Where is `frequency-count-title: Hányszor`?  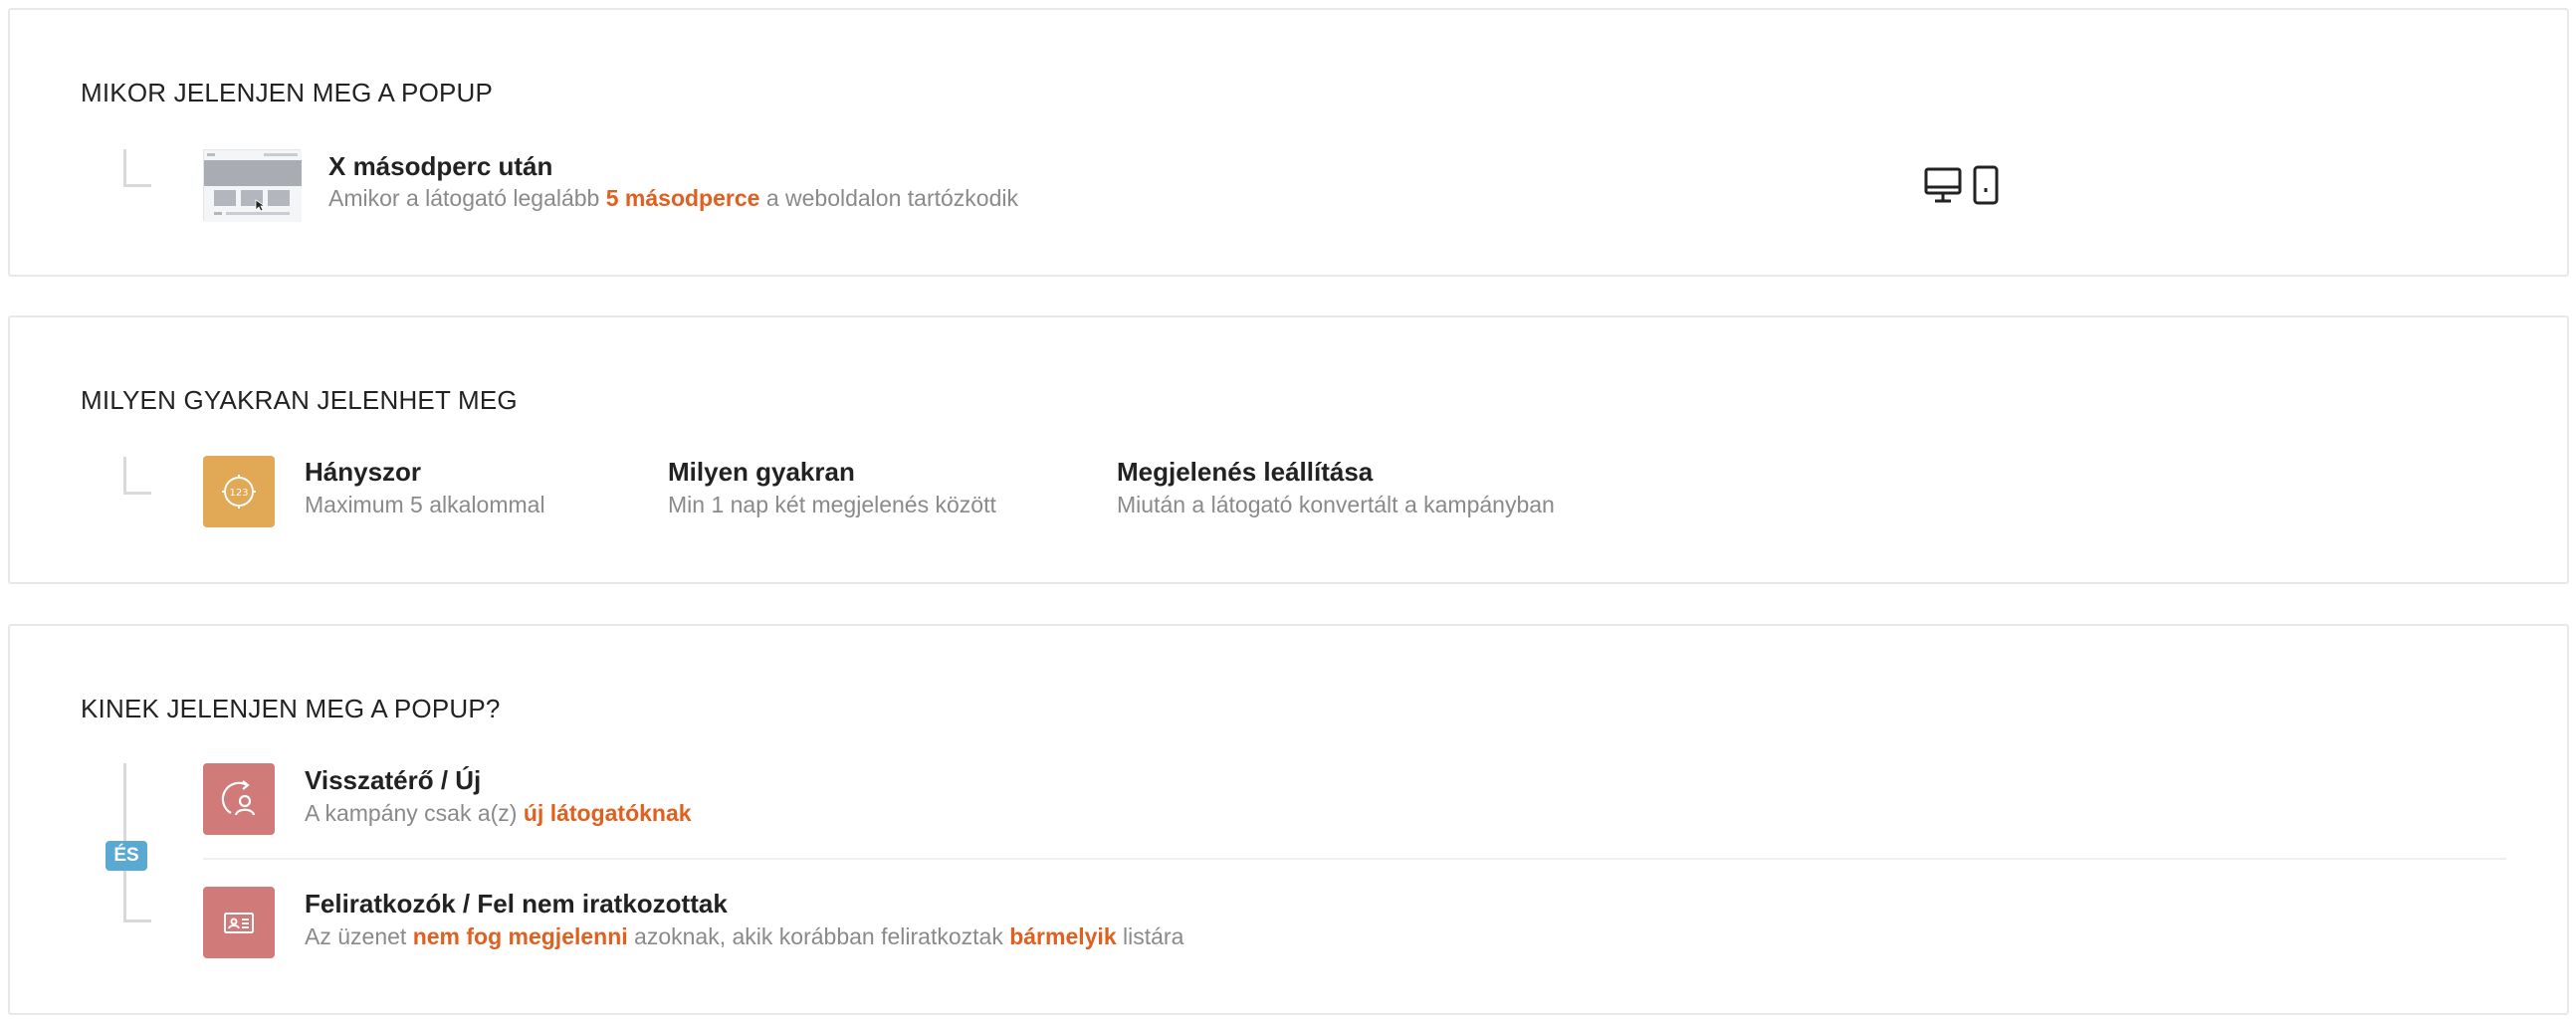
frequency-count-title: Hányszor is located at coordinates (363, 472).